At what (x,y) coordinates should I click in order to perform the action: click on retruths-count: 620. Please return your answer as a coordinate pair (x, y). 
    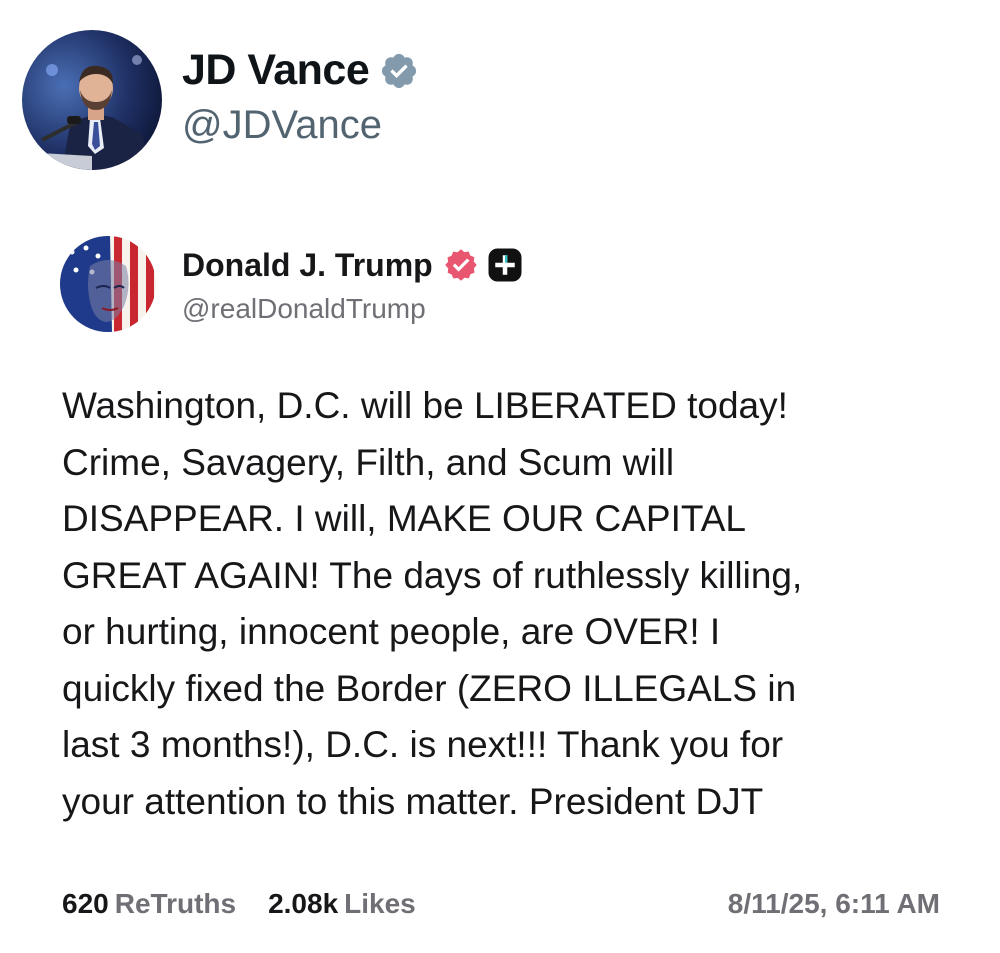
    Looking at the image, I should click on (85, 903).